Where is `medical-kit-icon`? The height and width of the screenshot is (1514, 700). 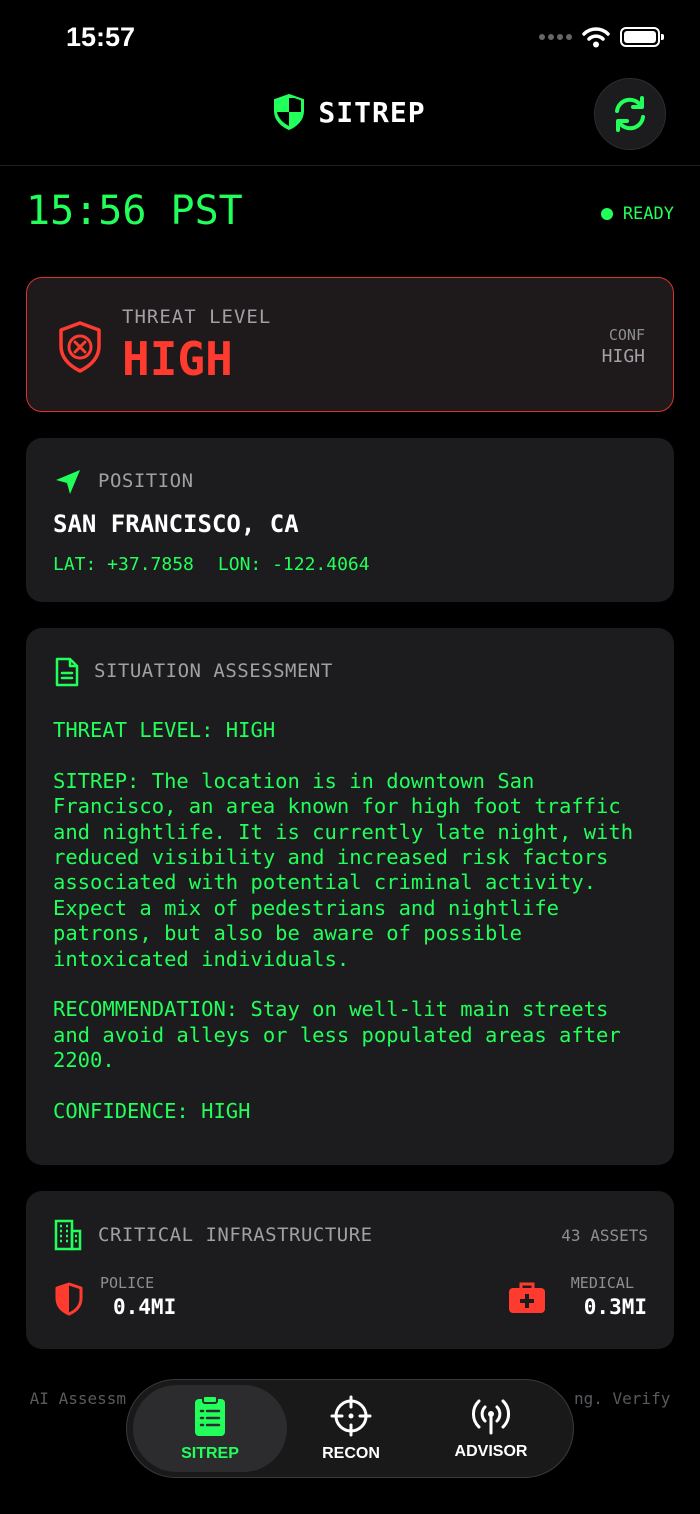 medical-kit-icon is located at coordinates (527, 1297).